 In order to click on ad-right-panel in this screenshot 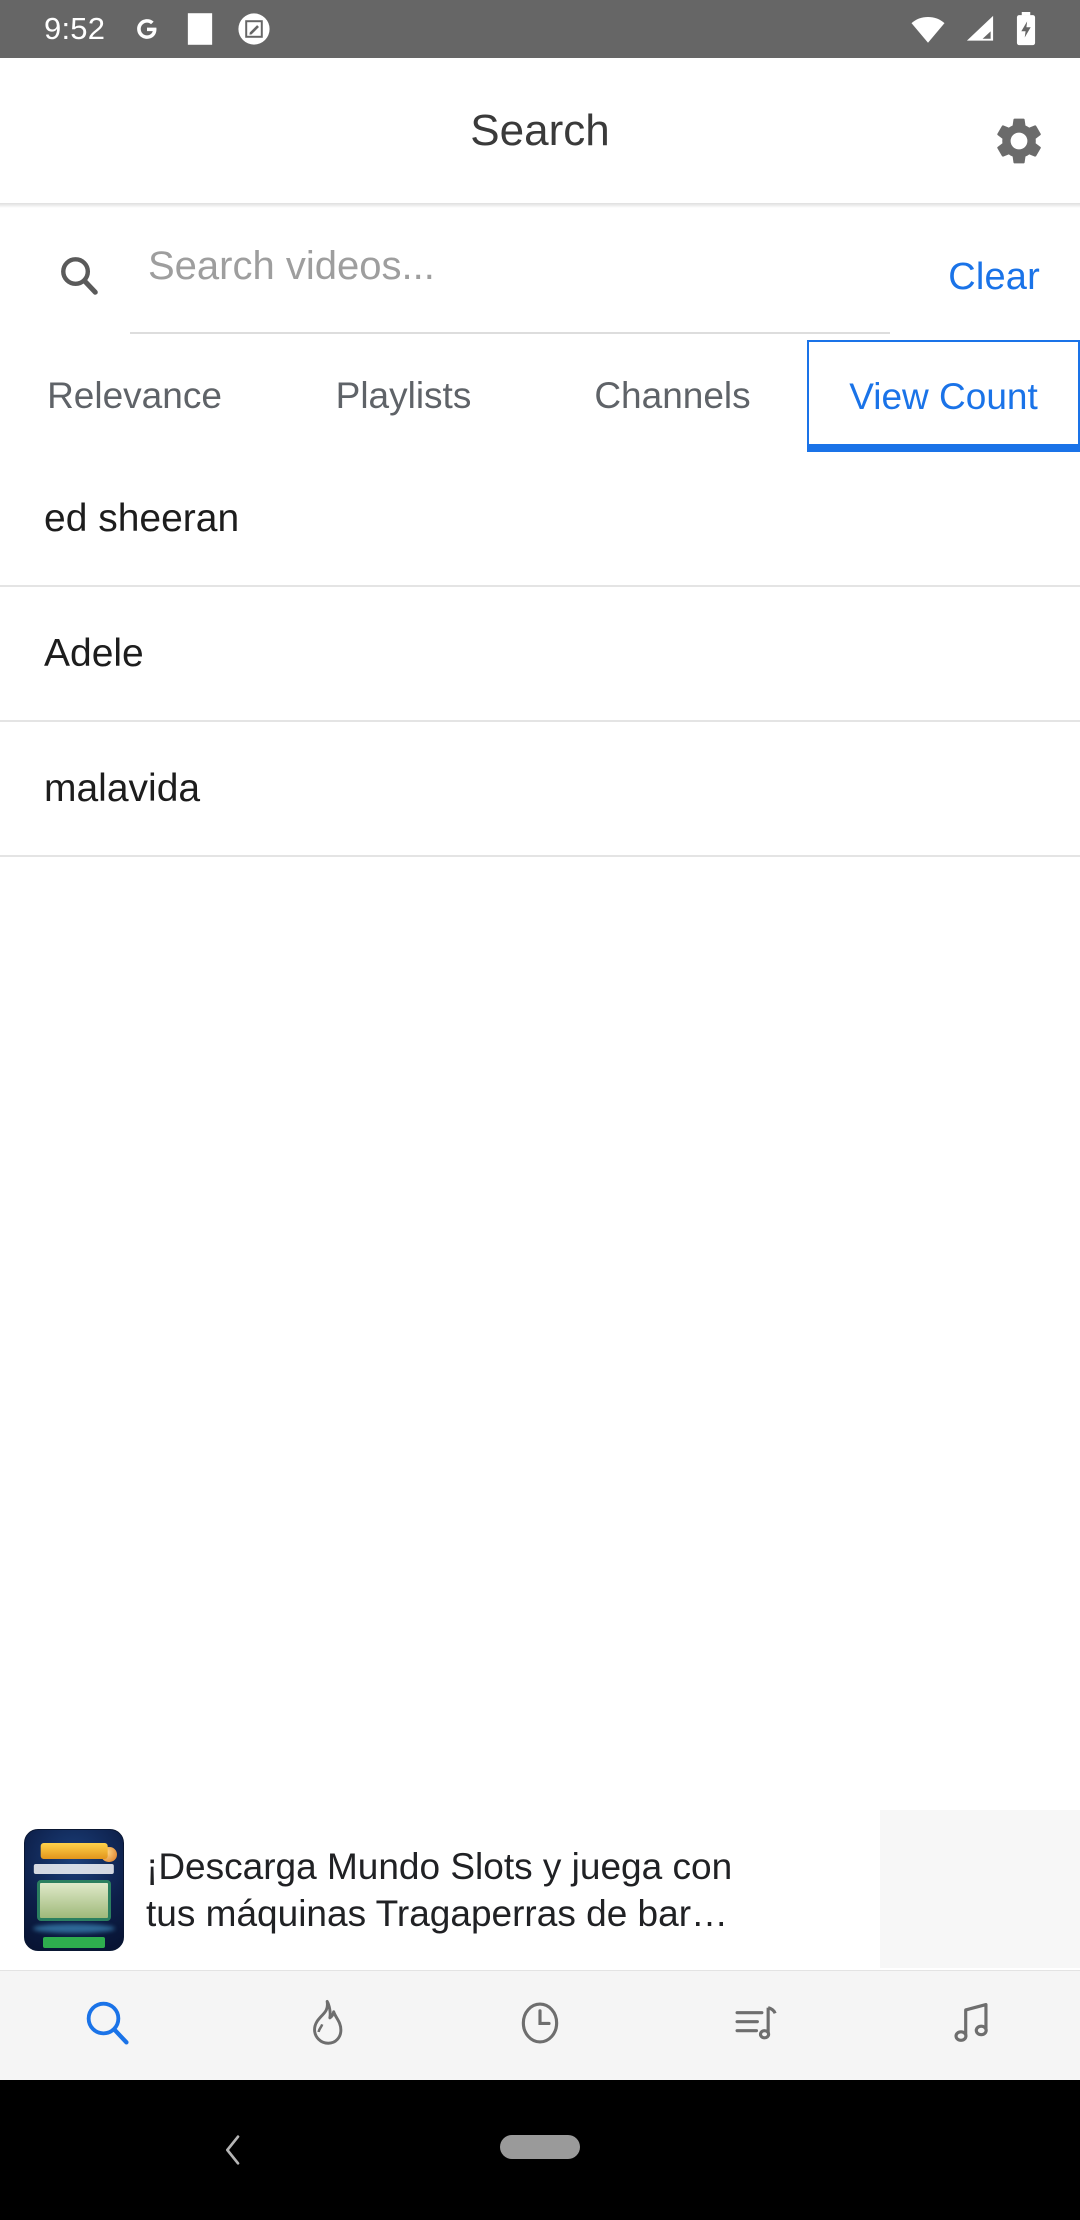, I will do `click(980, 1889)`.